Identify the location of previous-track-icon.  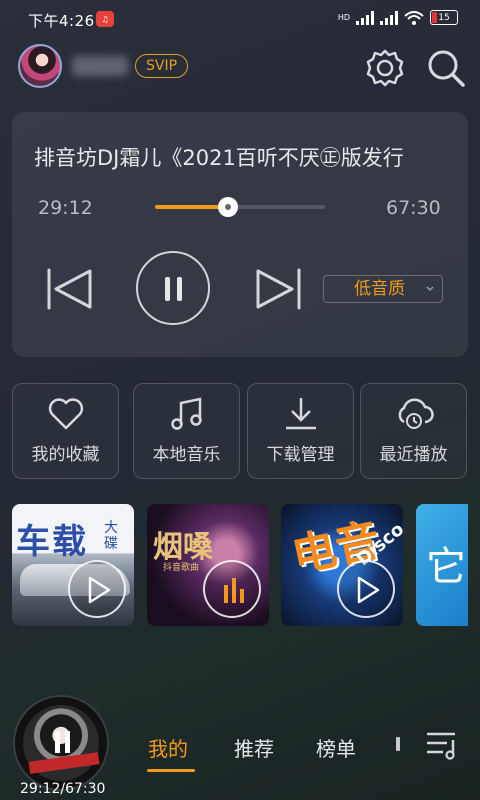
(70, 289).